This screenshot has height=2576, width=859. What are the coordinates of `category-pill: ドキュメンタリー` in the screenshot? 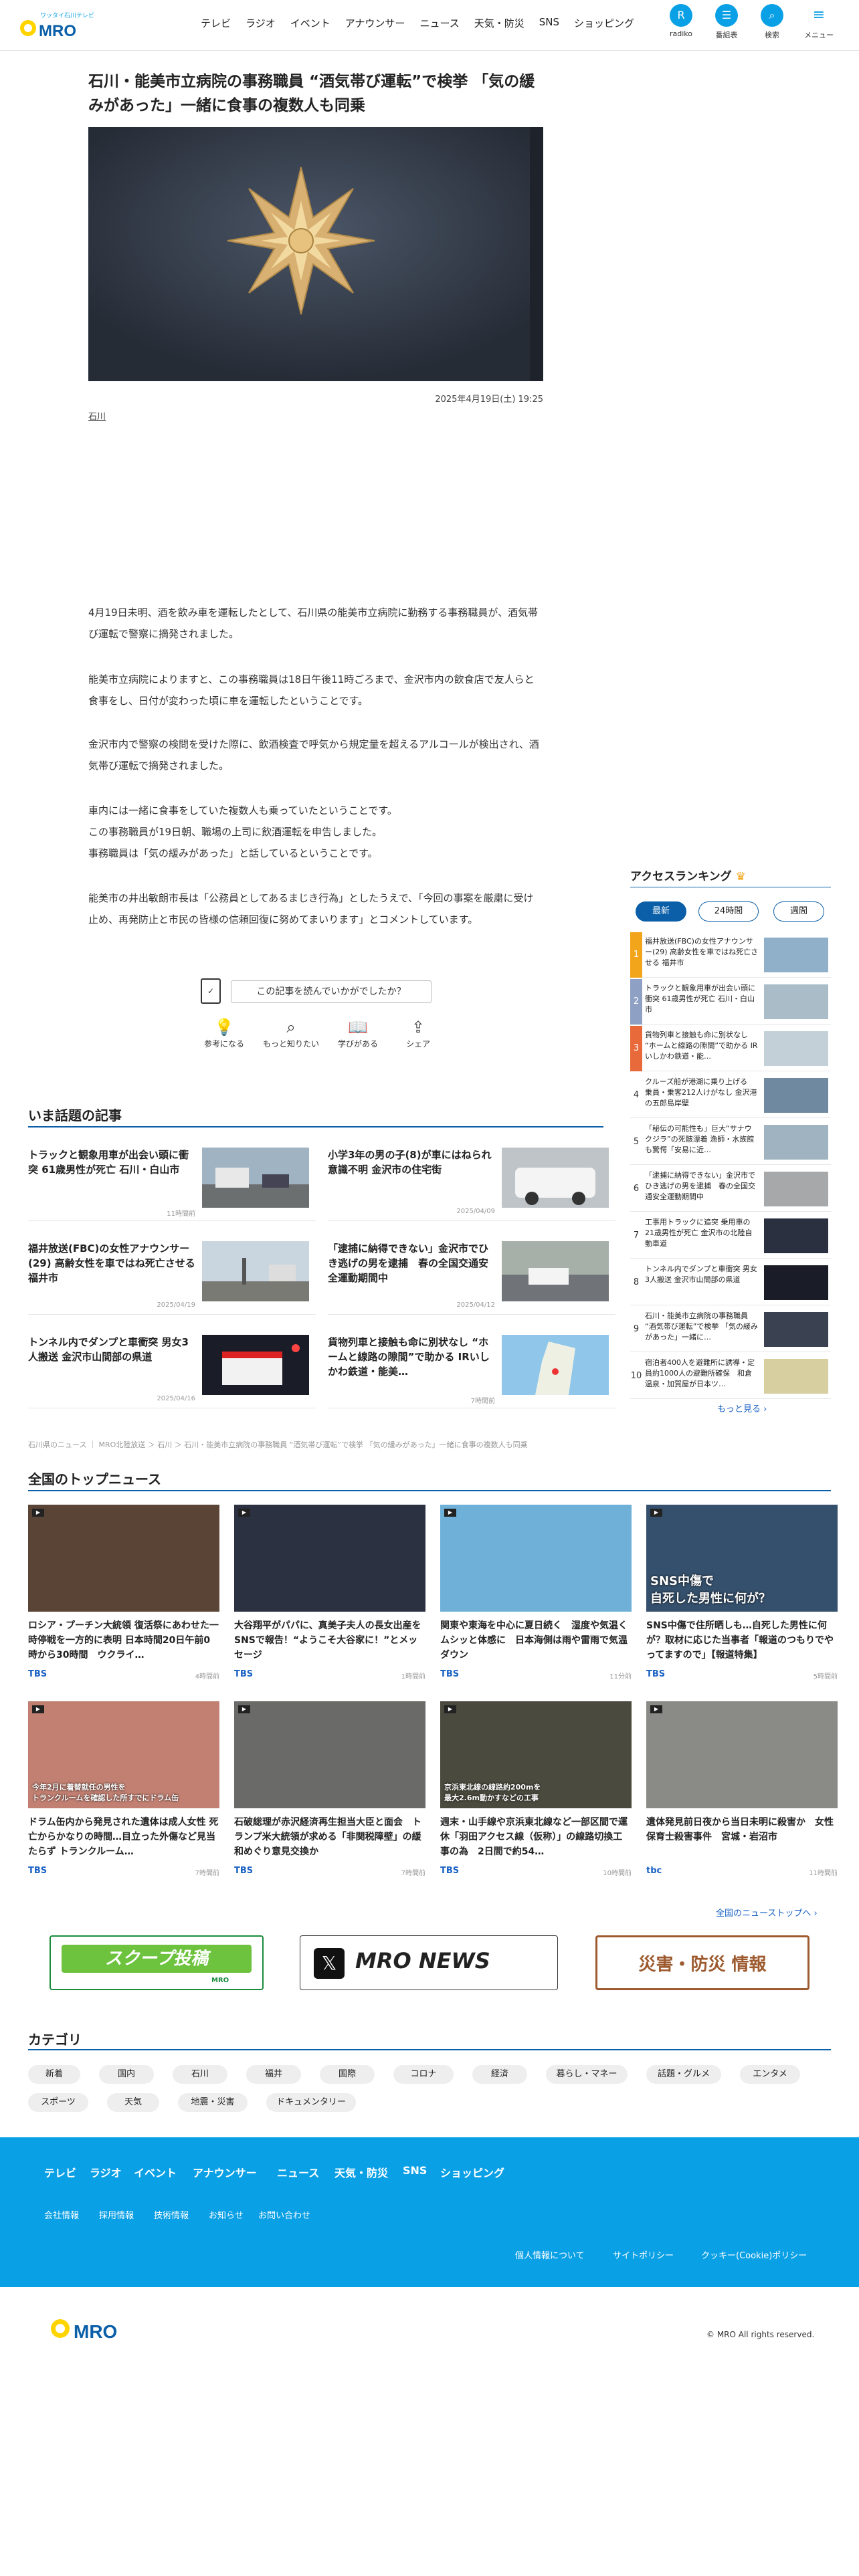 It's located at (311, 2102).